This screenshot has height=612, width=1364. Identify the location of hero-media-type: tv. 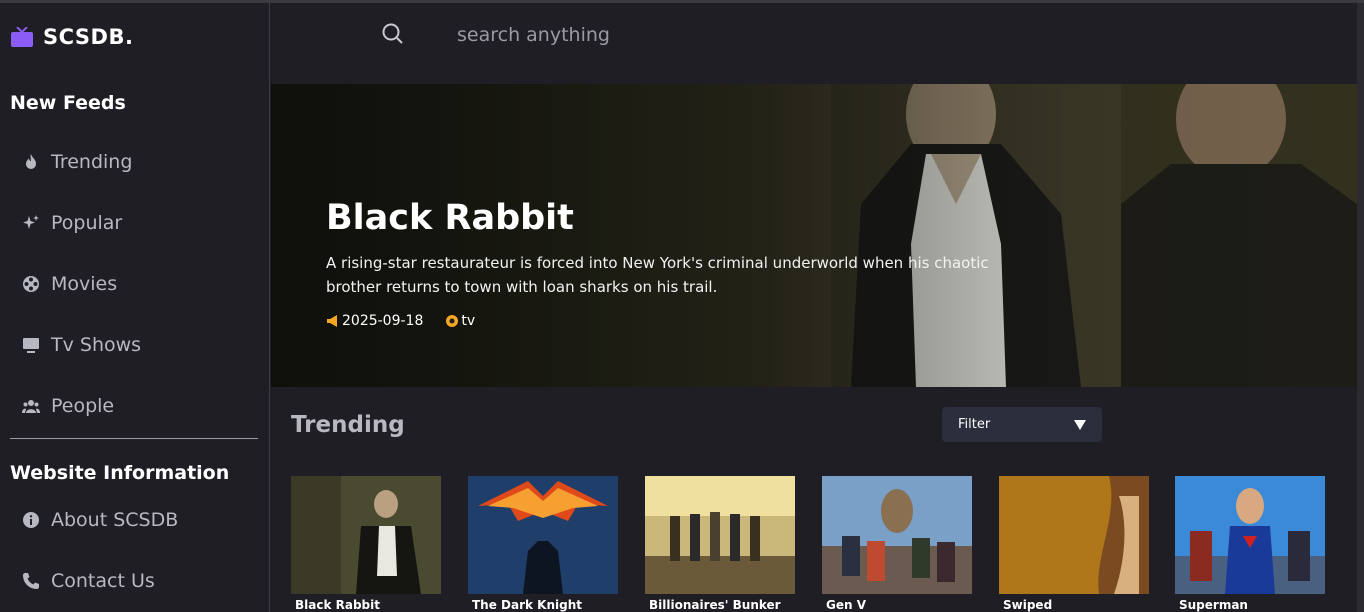
(460, 321).